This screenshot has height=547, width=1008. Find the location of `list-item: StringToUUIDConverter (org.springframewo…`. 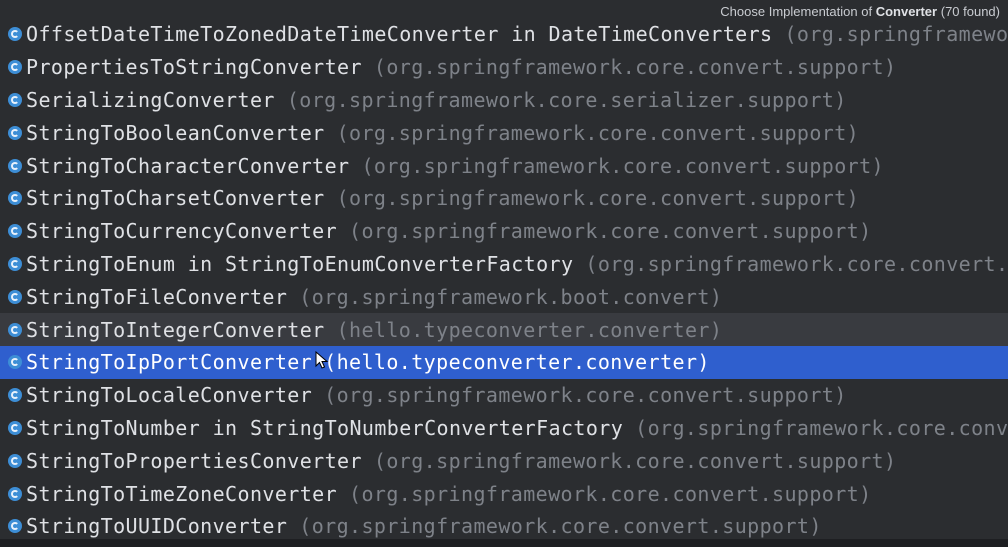

list-item: StringToUUIDConverter (org.springframewo… is located at coordinates (504, 526).